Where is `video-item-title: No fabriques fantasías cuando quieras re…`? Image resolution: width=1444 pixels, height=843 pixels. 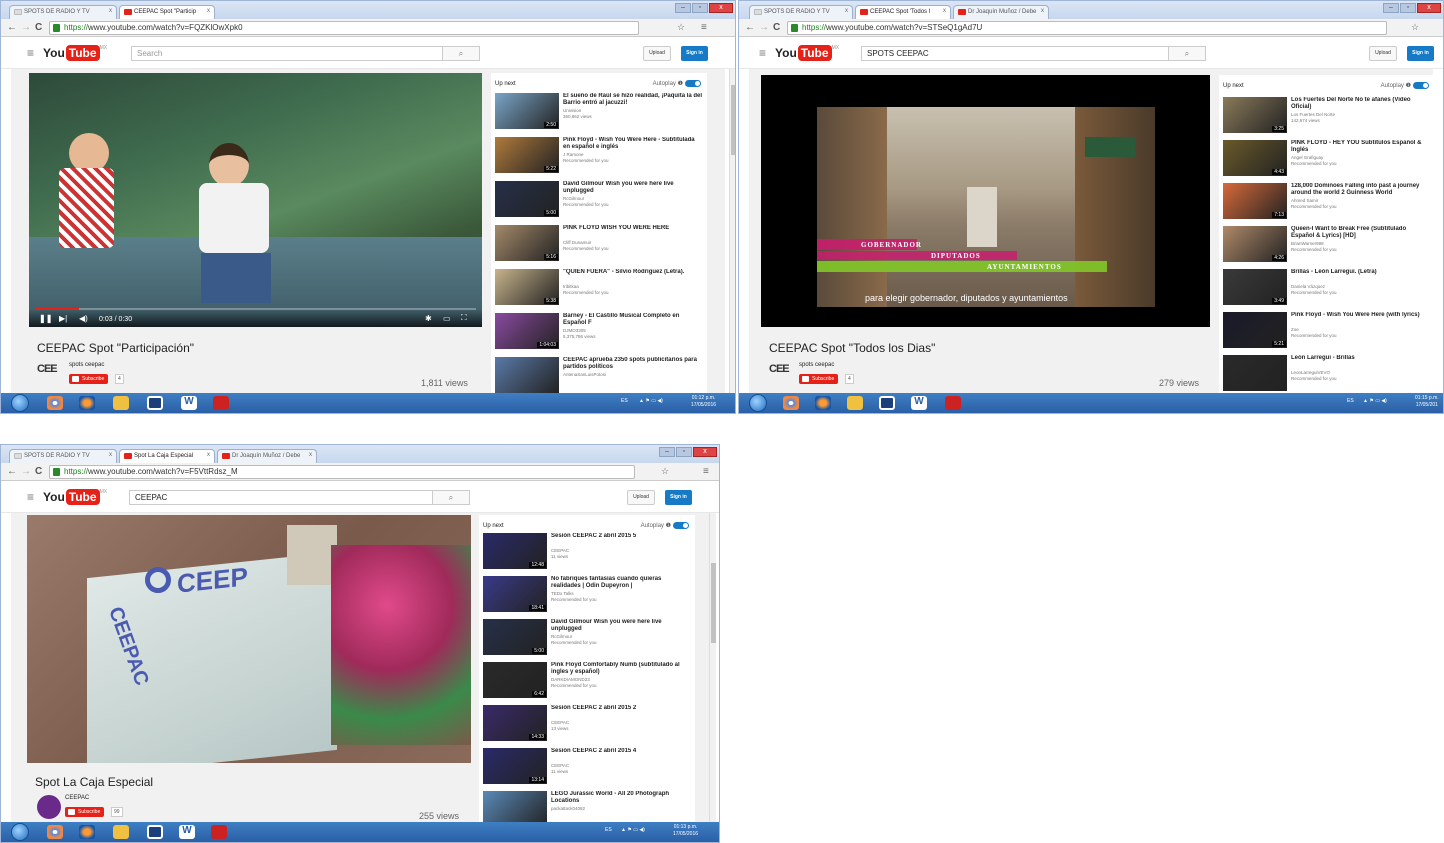 video-item-title: No fabriques fantasías cuando quieras re… is located at coordinates (621, 583).